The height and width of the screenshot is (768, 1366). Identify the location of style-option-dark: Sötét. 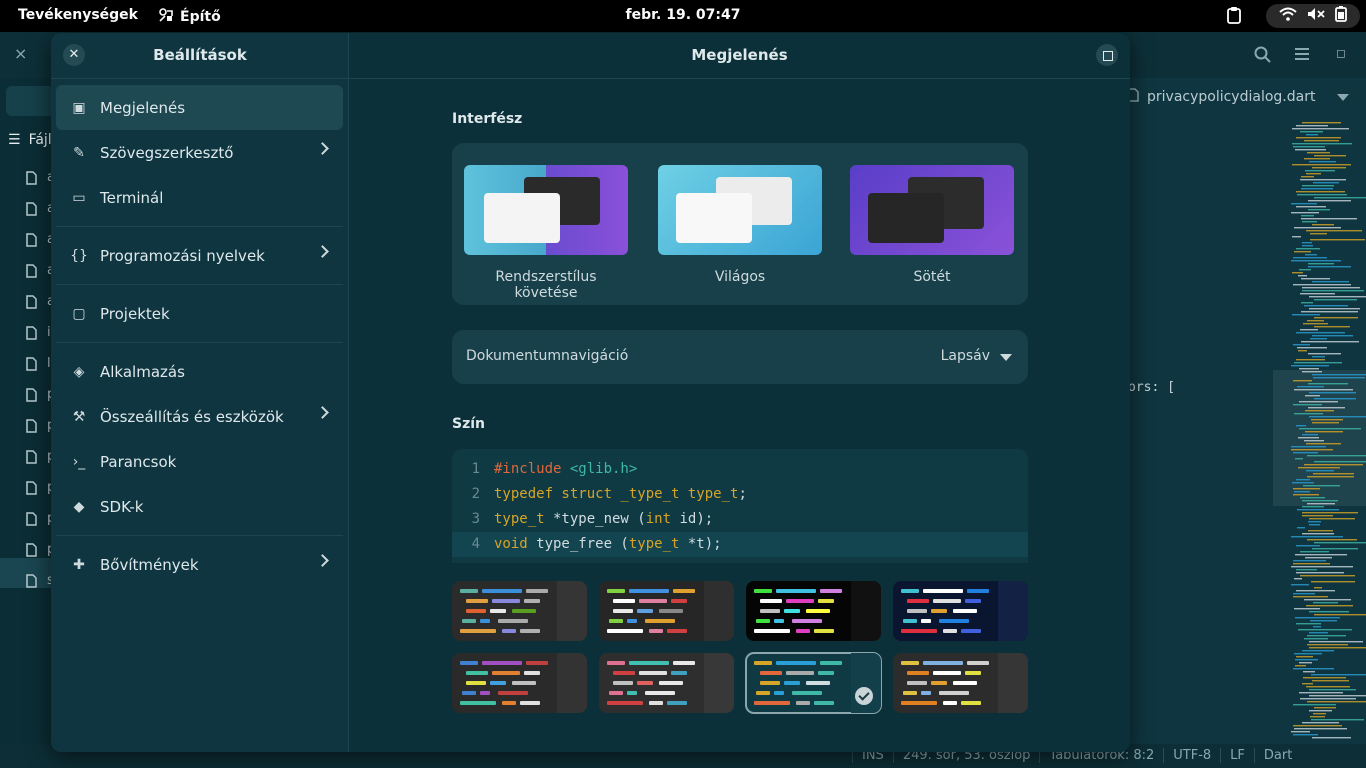
(932, 225).